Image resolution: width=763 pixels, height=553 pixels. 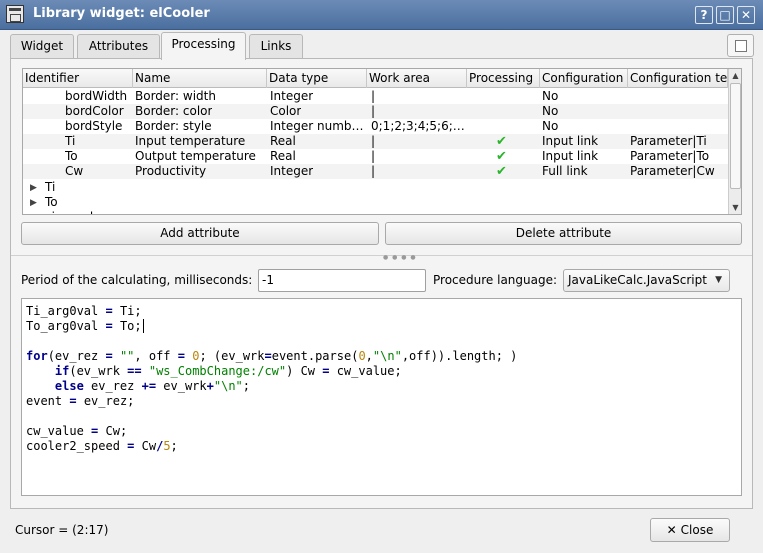 What do you see at coordinates (735, 136) in the screenshot?
I see `scroll-thumb` at bounding box center [735, 136].